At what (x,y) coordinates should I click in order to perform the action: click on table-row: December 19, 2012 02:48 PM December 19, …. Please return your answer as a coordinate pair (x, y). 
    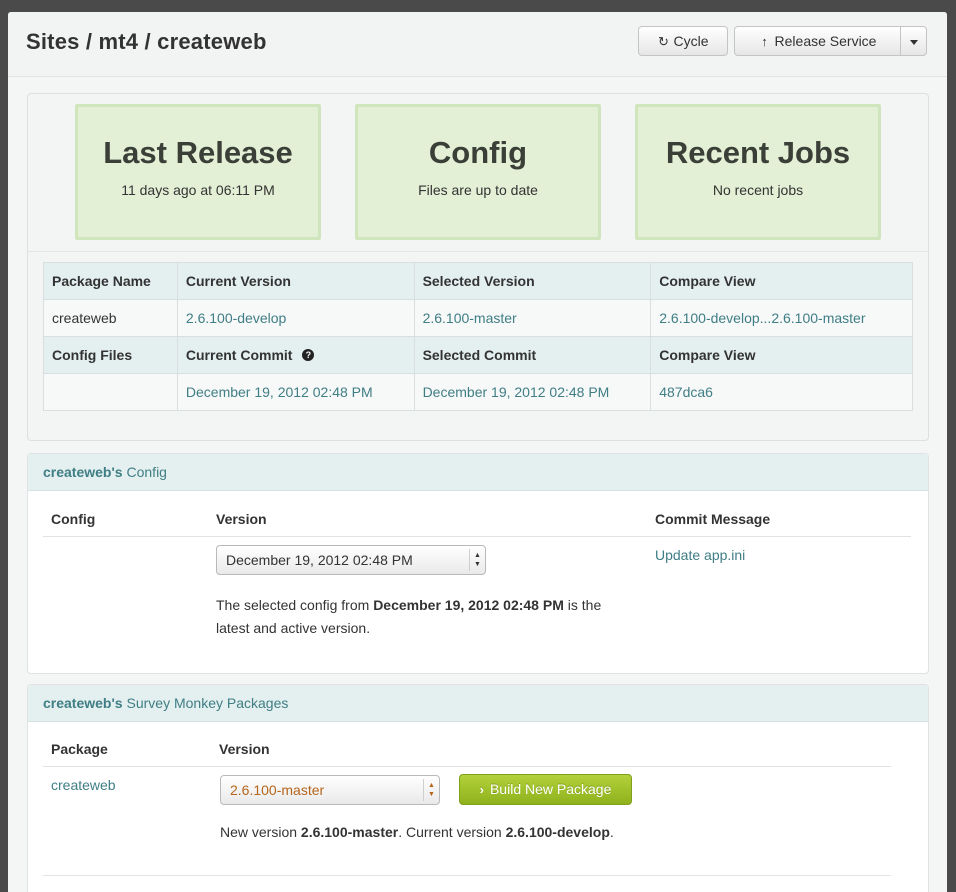
    Looking at the image, I should click on (478, 392).